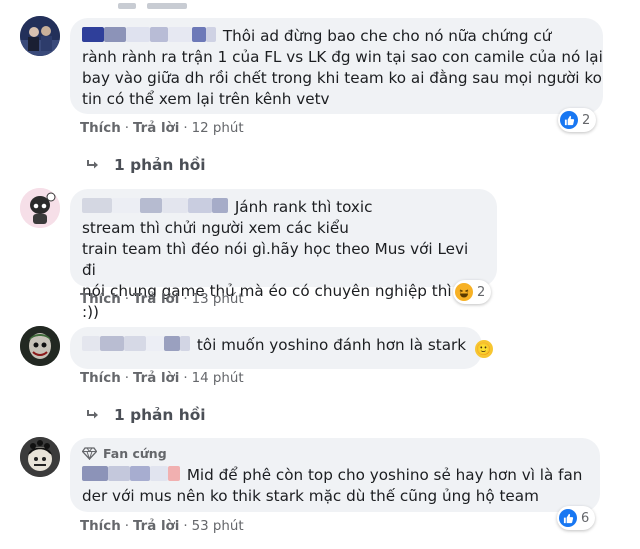 The height and width of the screenshot is (549, 640). What do you see at coordinates (331, 345) in the screenshot?
I see `comment-text-line: tôi muốn yoshino đánh hơn là stark` at bounding box center [331, 345].